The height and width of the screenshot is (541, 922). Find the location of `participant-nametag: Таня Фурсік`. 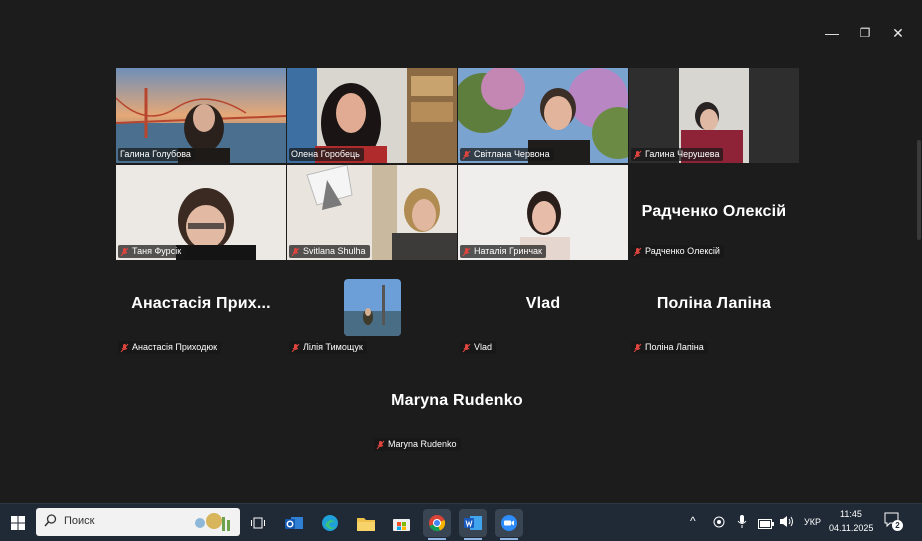

participant-nametag: Таня Фурсік is located at coordinates (152, 251).